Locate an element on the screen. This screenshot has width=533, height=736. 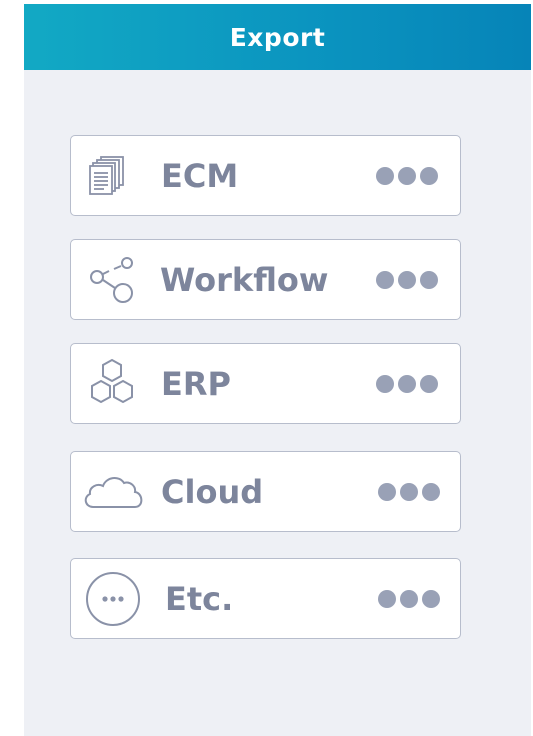
documents-icon is located at coordinates (106, 175).